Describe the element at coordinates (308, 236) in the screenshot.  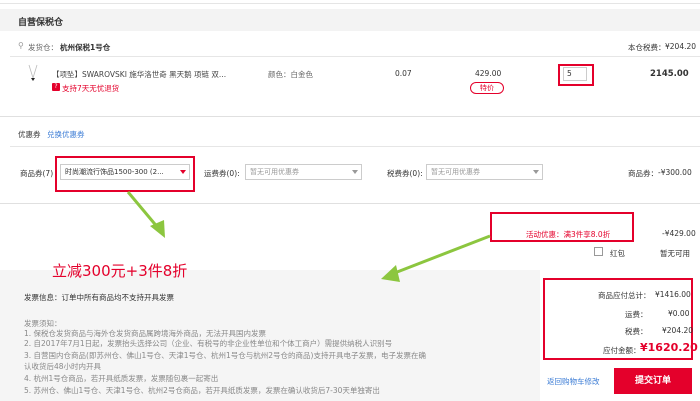
I see `annotation-arrows` at that location.